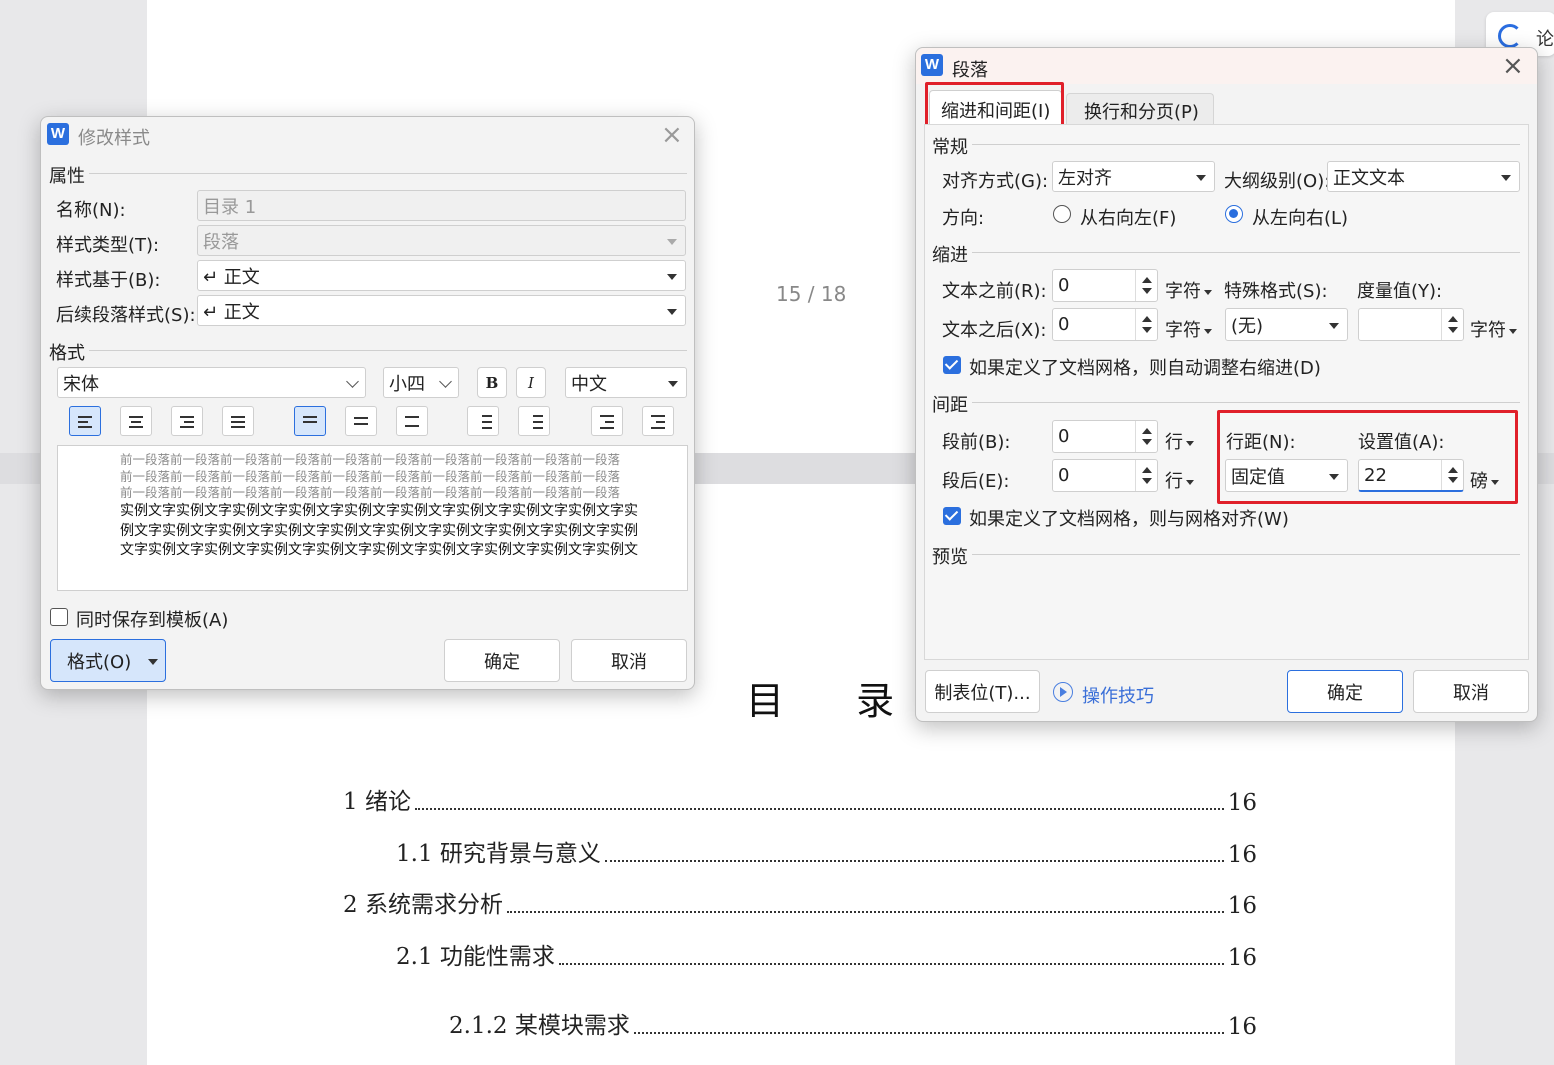  I want to click on special-format-select: (无), so click(1286, 324).